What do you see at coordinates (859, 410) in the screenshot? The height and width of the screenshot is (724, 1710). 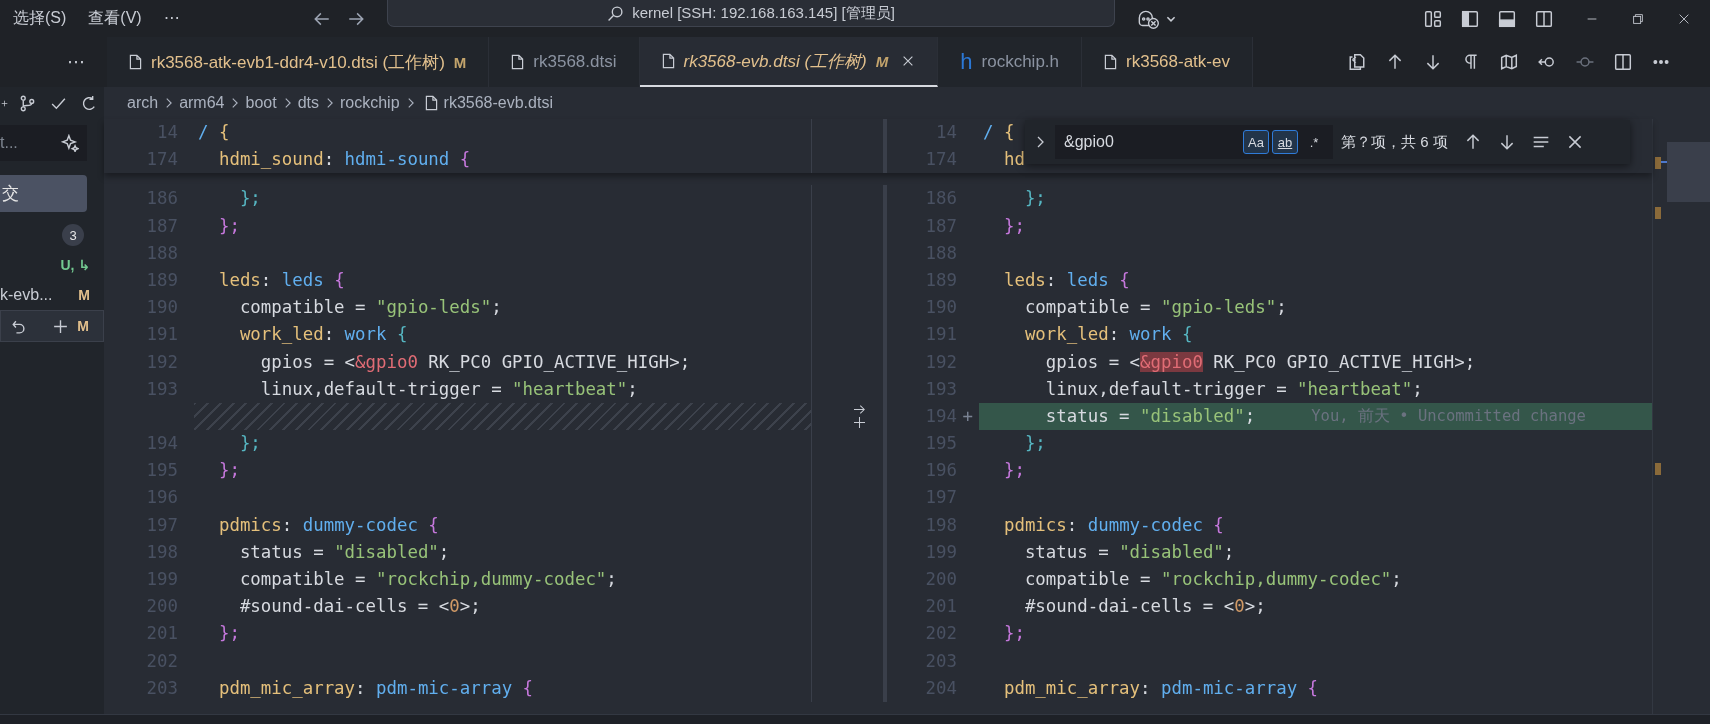 I see `revert-arrow-icon` at bounding box center [859, 410].